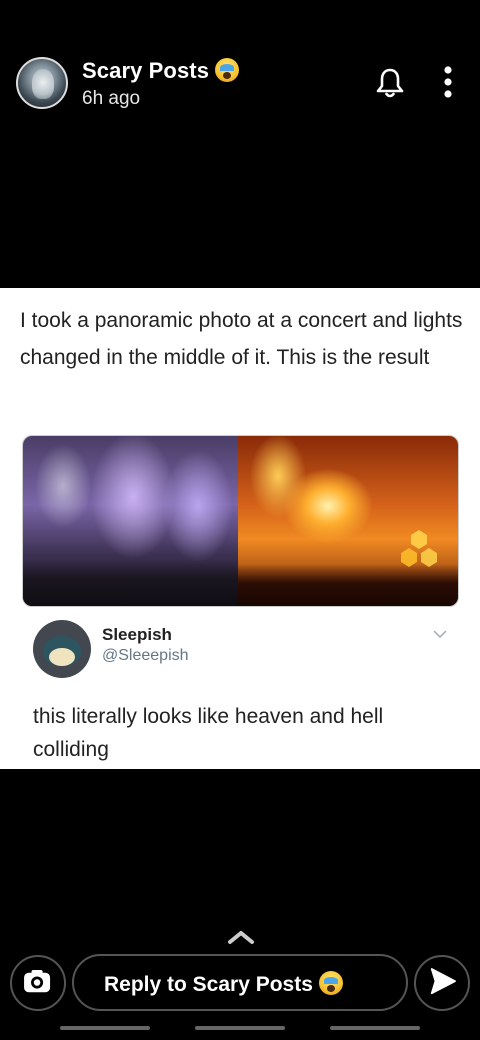 The width and height of the screenshot is (480, 1040). What do you see at coordinates (62, 649) in the screenshot?
I see `tweet-avatar` at bounding box center [62, 649].